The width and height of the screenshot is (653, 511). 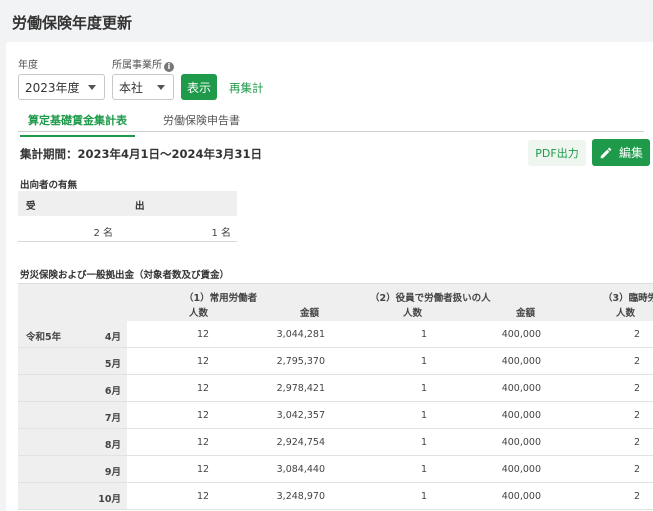 I want to click on month-label: 10月, so click(x=109, y=499).